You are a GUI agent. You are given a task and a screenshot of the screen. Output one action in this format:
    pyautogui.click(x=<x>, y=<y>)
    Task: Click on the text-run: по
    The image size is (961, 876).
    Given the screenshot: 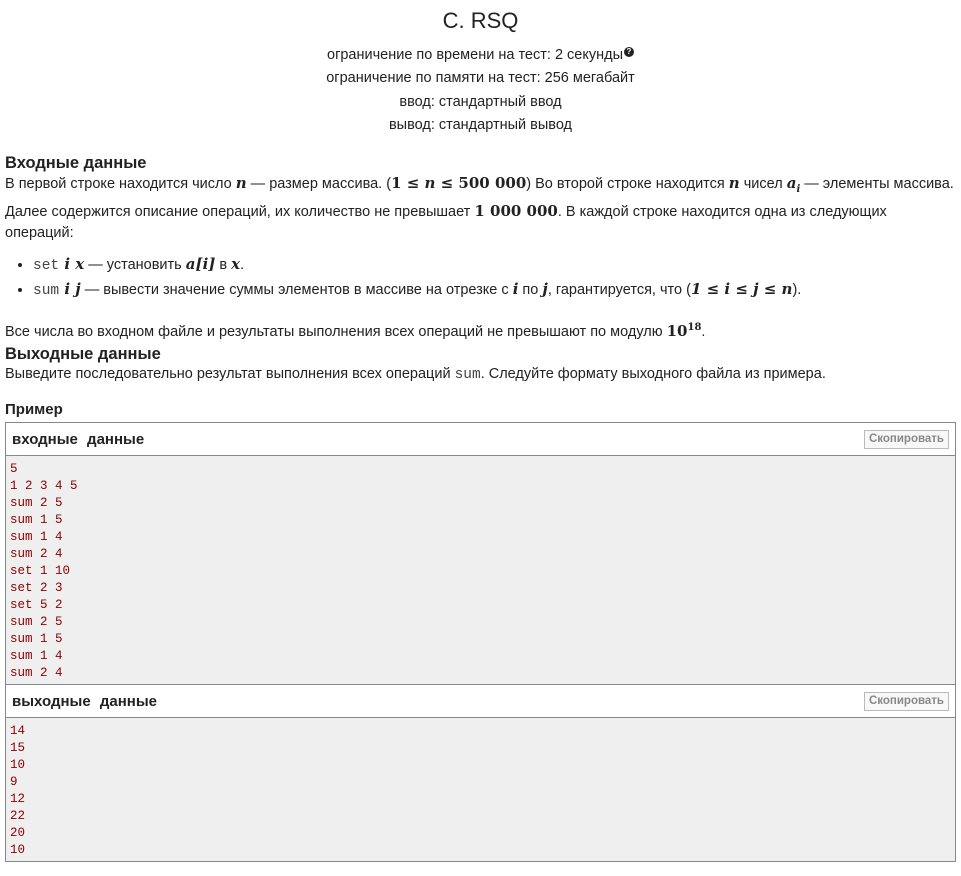 What is the action you would take?
    pyautogui.click(x=530, y=289)
    